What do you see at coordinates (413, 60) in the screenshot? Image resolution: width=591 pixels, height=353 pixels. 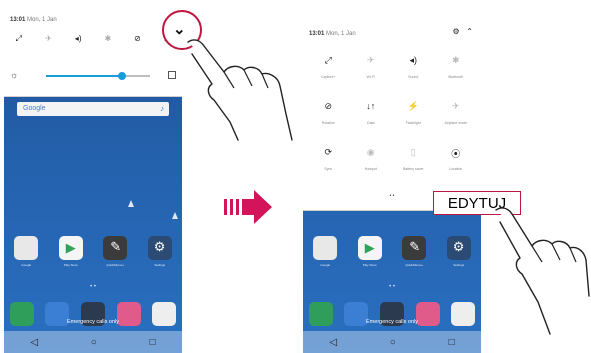 I see `tile-icon: ◂)` at bounding box center [413, 60].